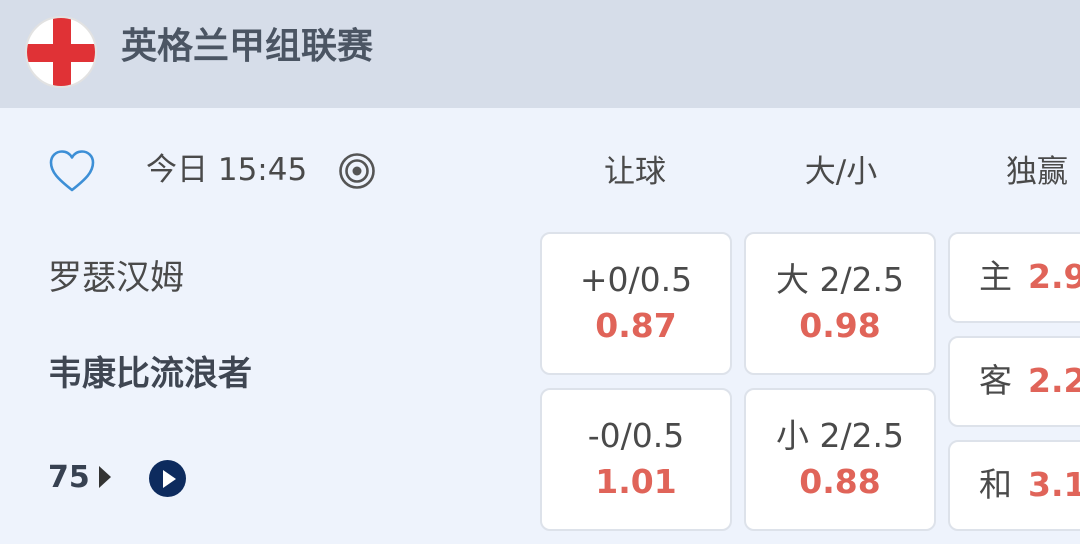 The width and height of the screenshot is (1080, 544). Describe the element at coordinates (840, 459) in the screenshot. I see `under-odds-button: 小 2/2.5 0.88` at that location.